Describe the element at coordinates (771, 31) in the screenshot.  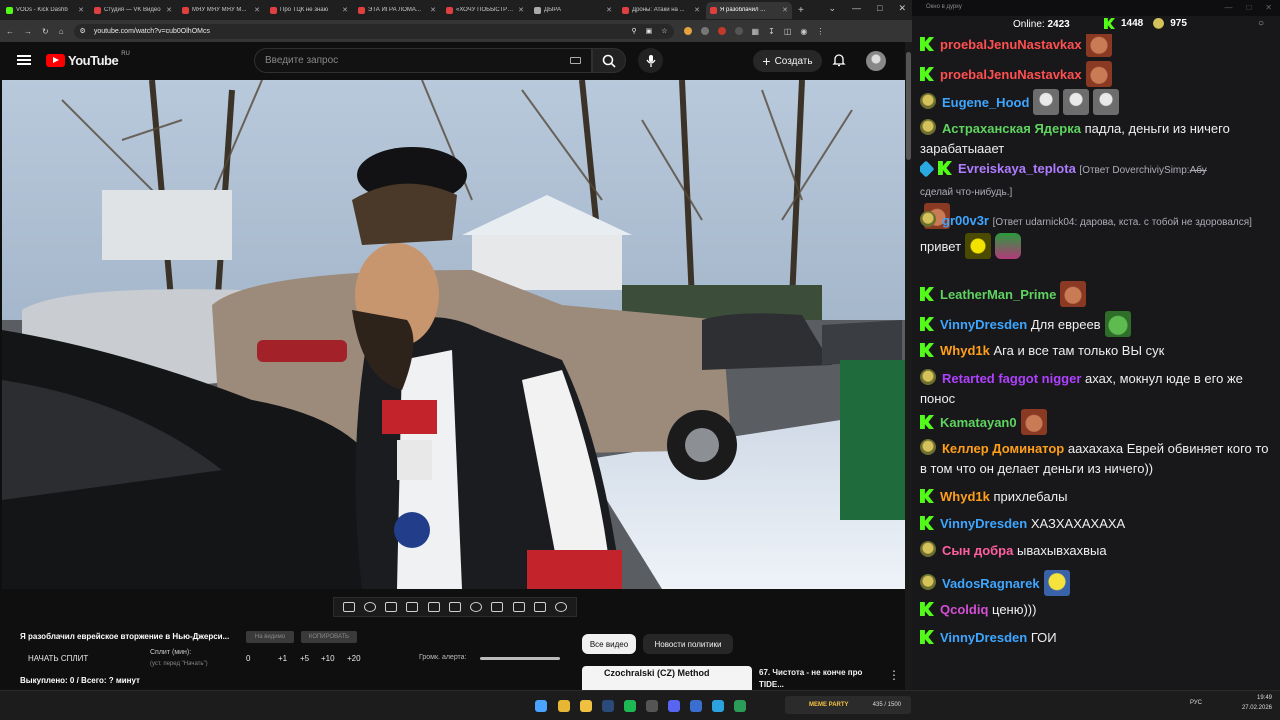
I see `download-icon: ↧` at that location.